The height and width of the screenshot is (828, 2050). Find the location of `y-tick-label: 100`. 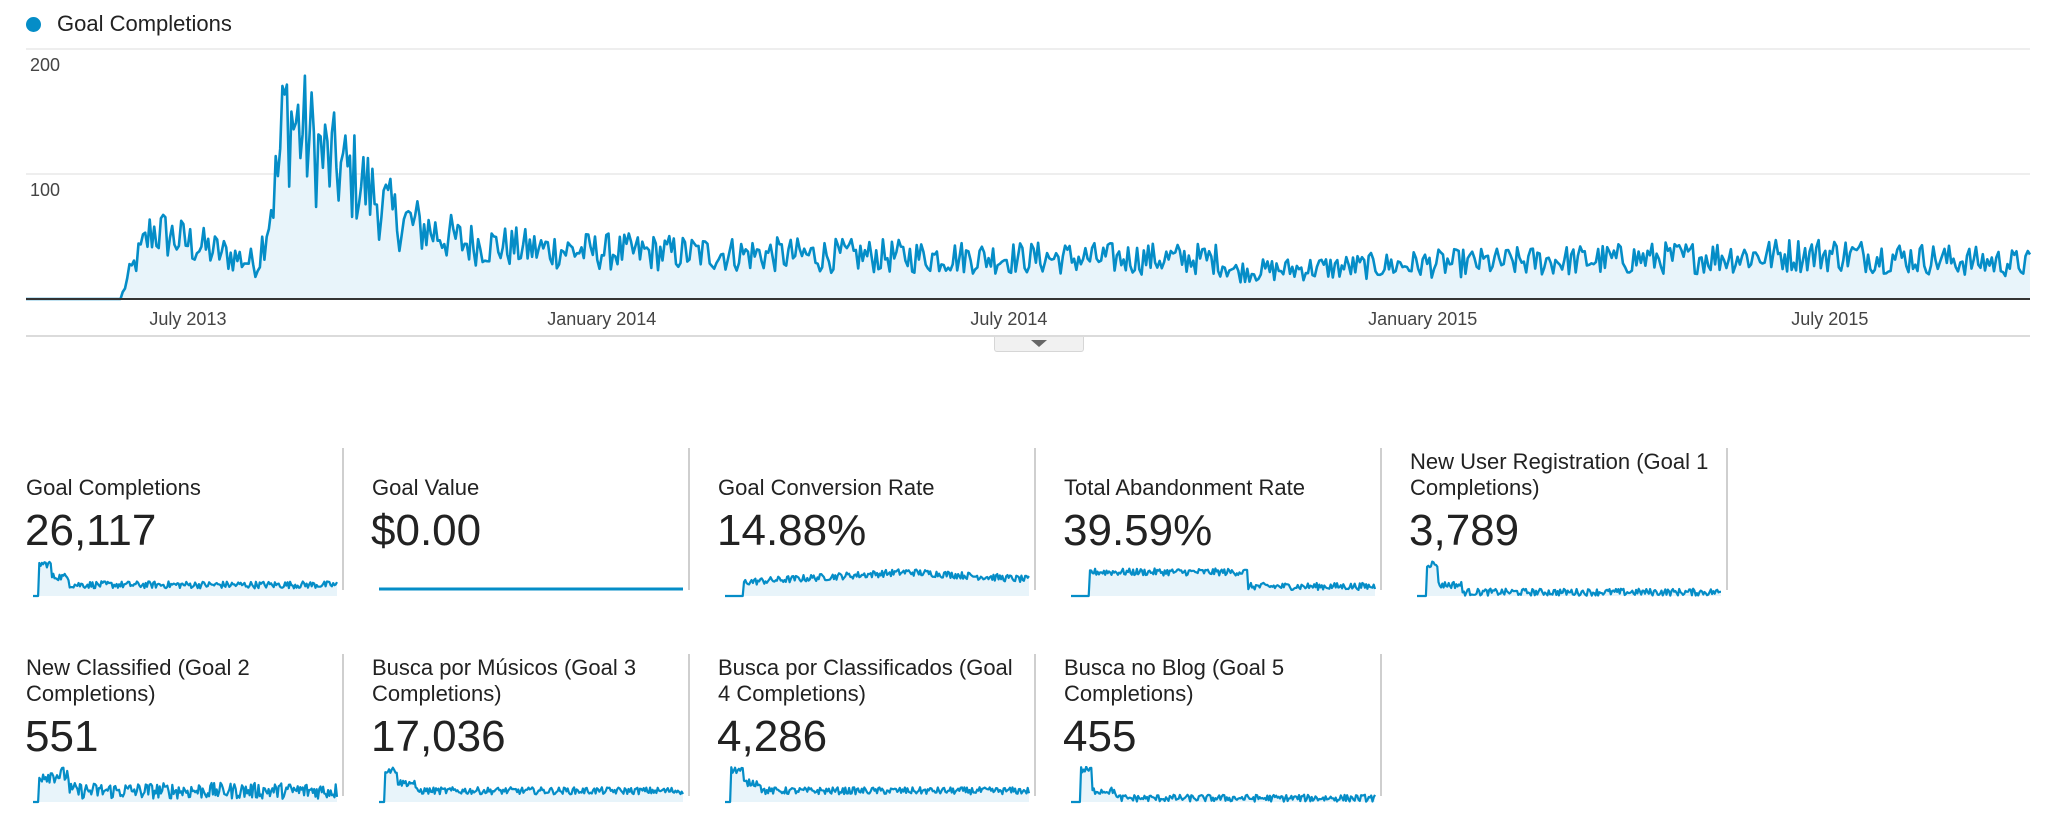

y-tick-label: 100 is located at coordinates (45, 190).